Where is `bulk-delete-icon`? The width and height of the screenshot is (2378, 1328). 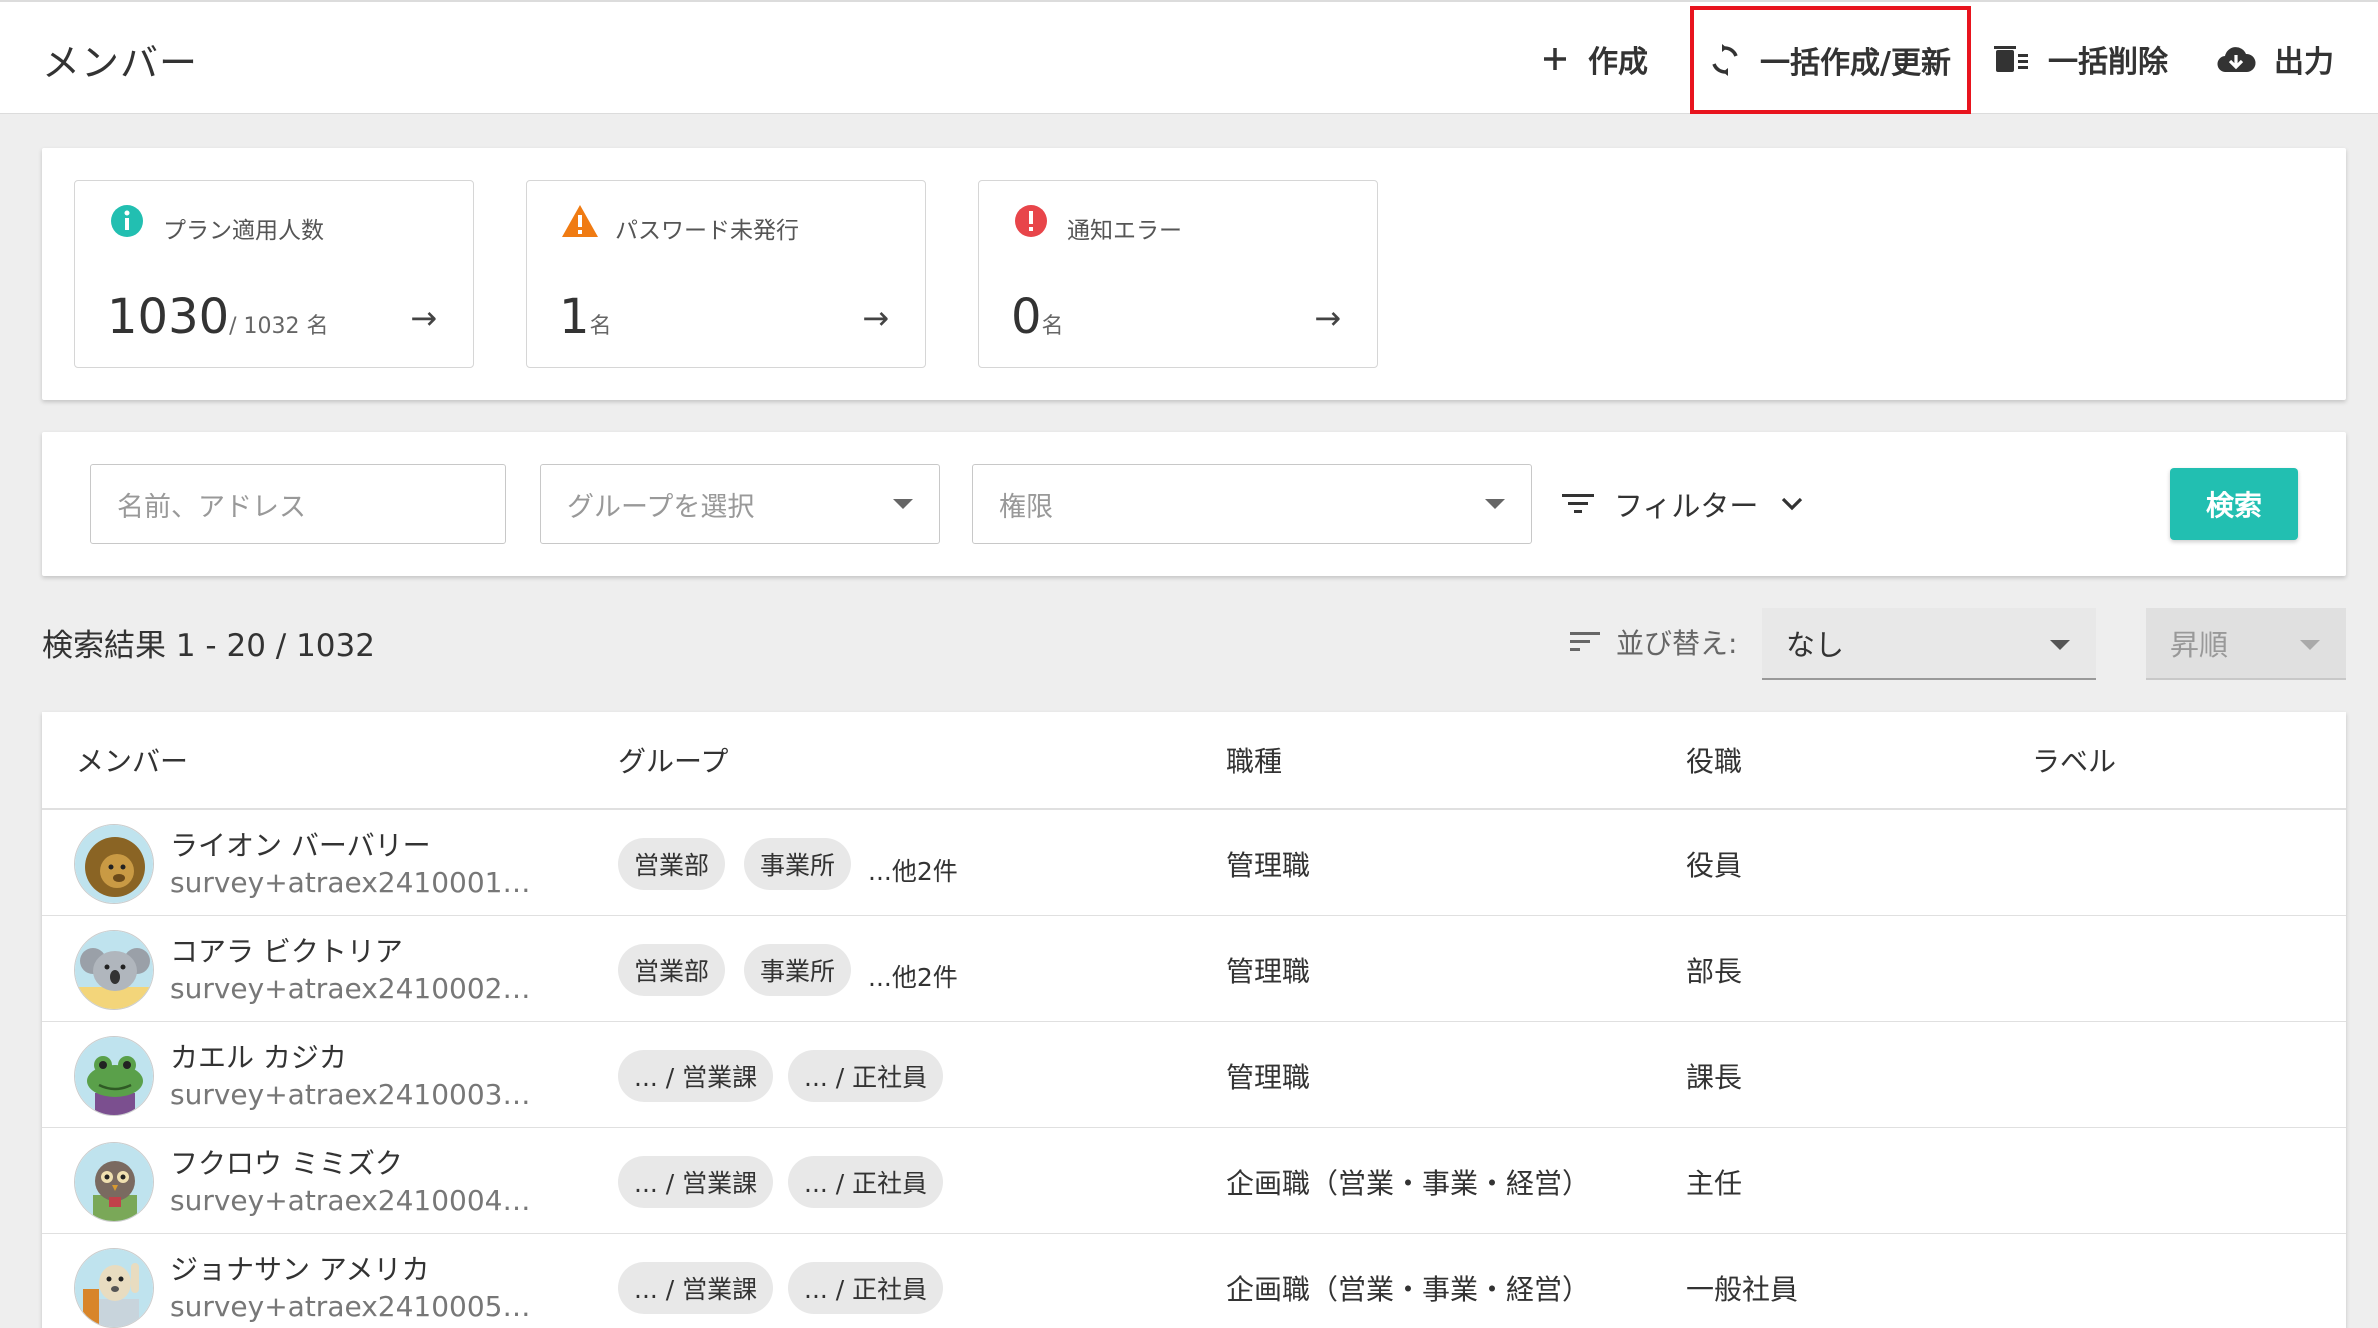
bulk-delete-icon is located at coordinates (2011, 59).